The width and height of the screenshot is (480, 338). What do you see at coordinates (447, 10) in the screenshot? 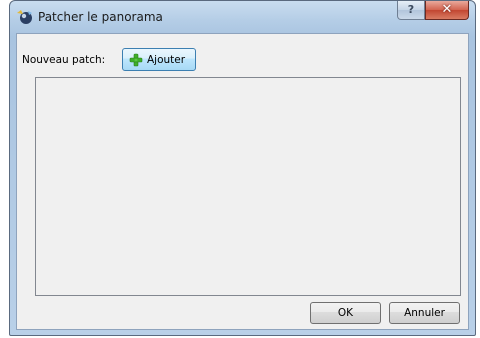
I see `close-button: ✕` at bounding box center [447, 10].